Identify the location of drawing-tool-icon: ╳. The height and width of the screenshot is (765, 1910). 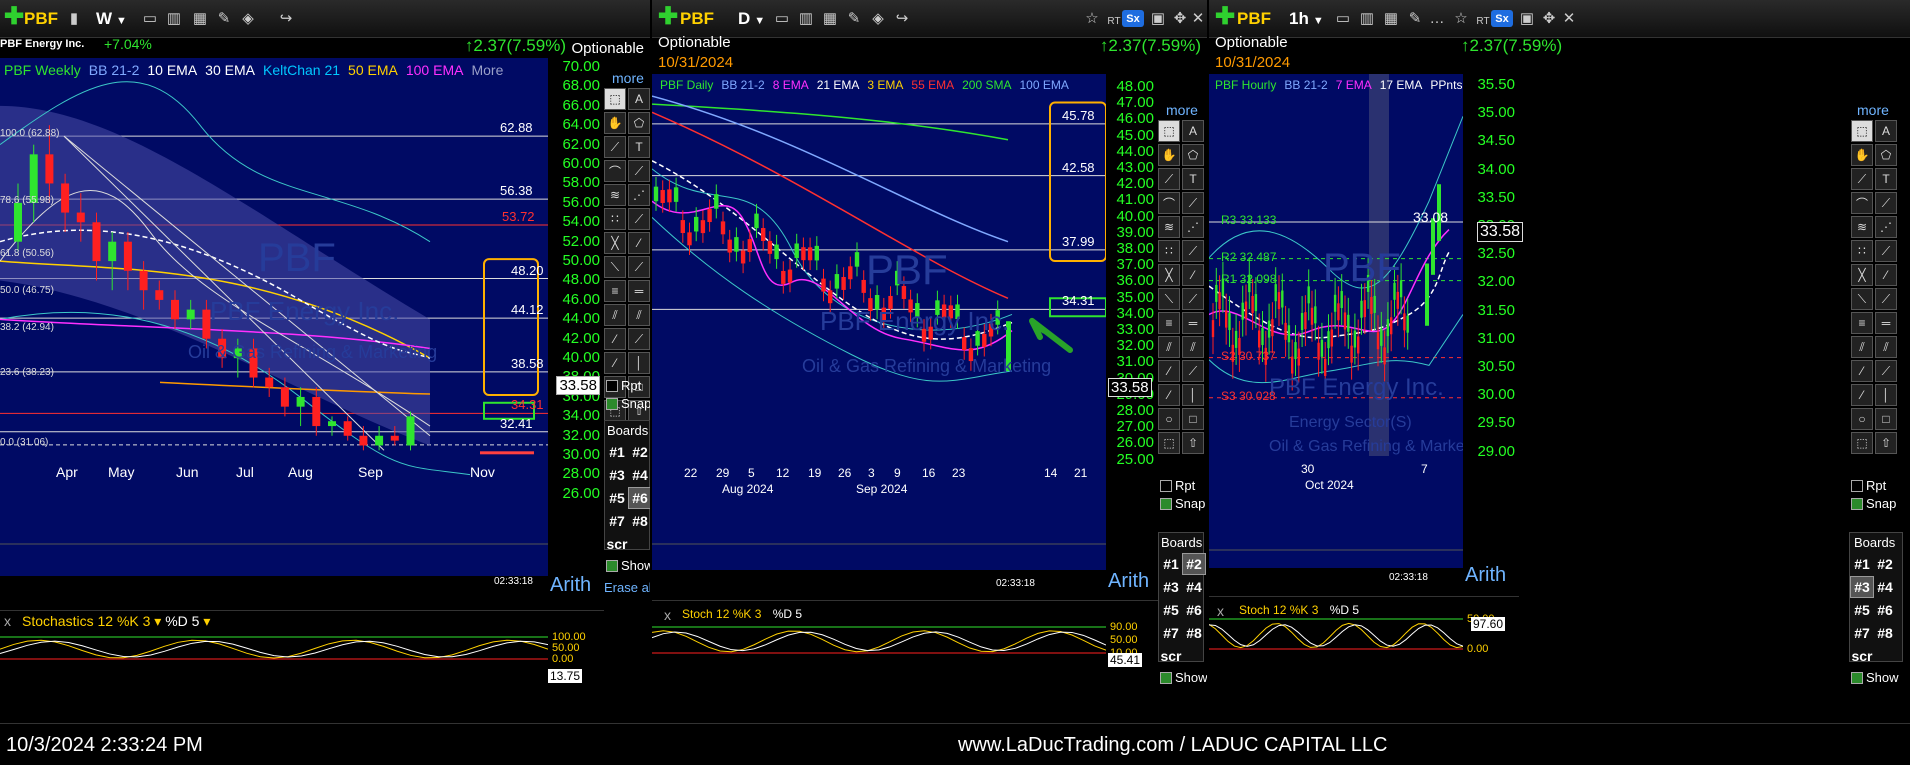
(615, 243).